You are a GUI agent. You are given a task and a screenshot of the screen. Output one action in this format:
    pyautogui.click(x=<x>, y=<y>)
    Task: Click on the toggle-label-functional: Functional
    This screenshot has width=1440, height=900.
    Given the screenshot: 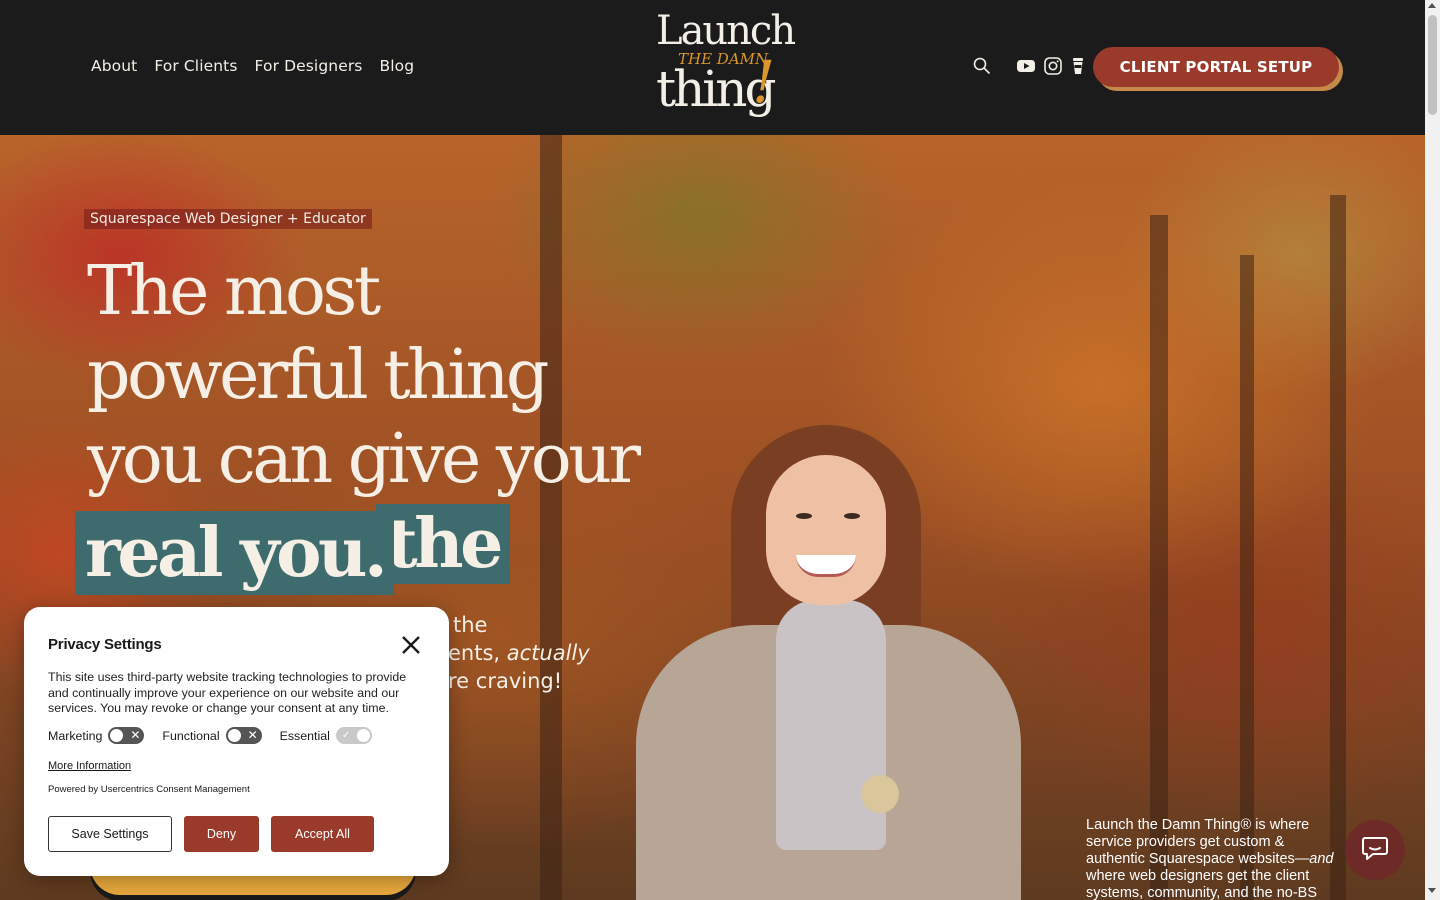 What is the action you would take?
    pyautogui.click(x=191, y=735)
    